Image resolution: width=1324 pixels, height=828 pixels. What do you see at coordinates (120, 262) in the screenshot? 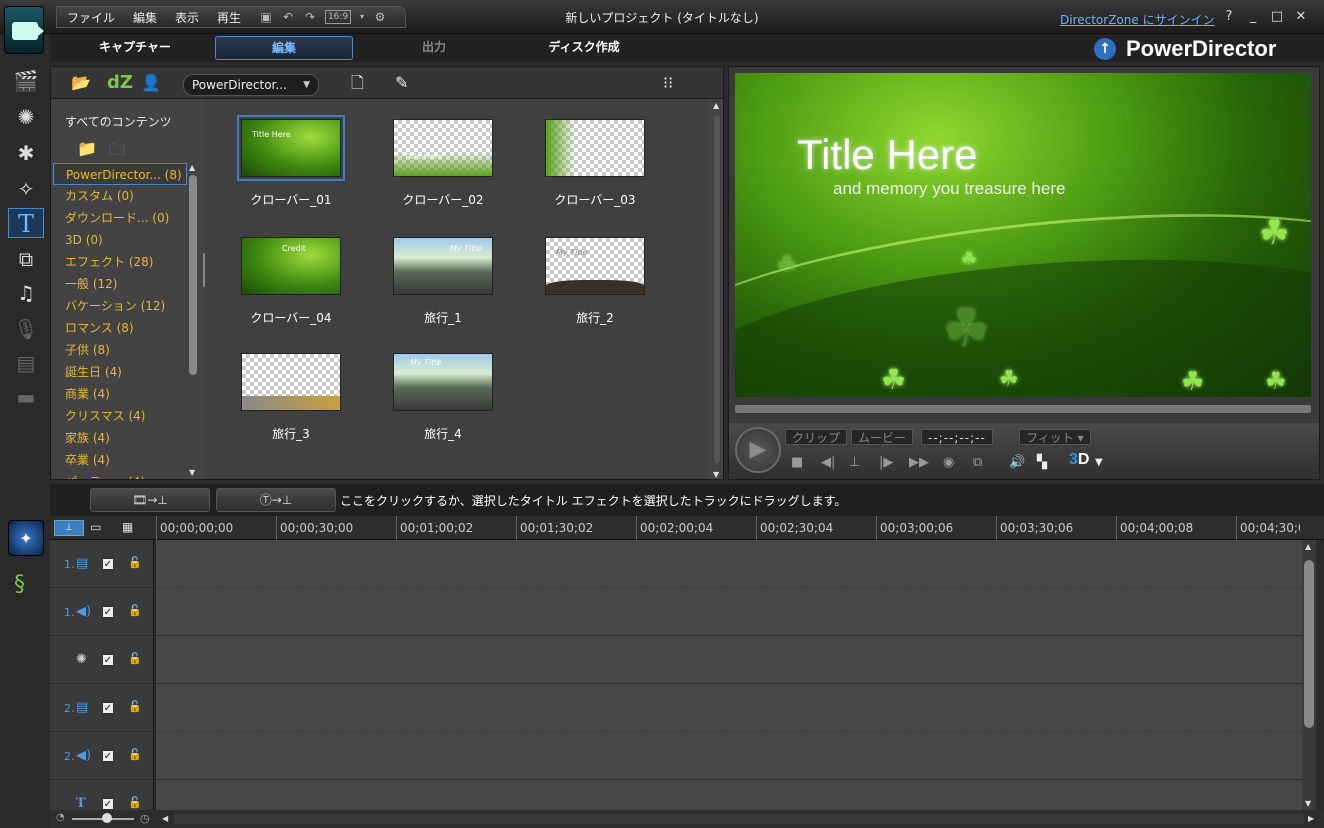
I see `category-item: エフェクト (28)` at bounding box center [120, 262].